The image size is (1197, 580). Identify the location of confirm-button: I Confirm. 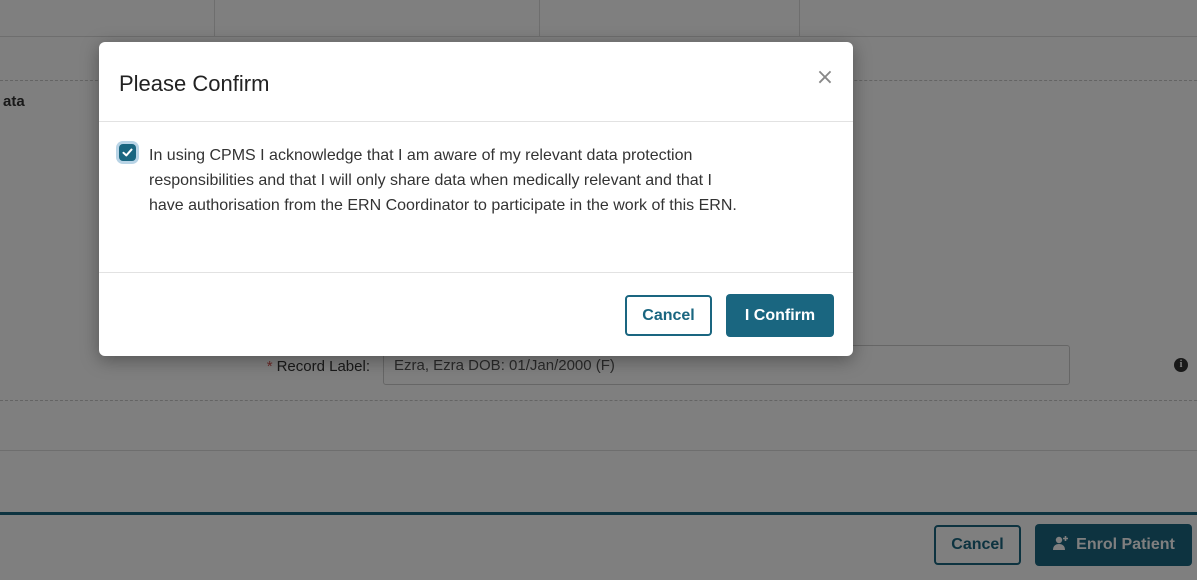
(780, 315).